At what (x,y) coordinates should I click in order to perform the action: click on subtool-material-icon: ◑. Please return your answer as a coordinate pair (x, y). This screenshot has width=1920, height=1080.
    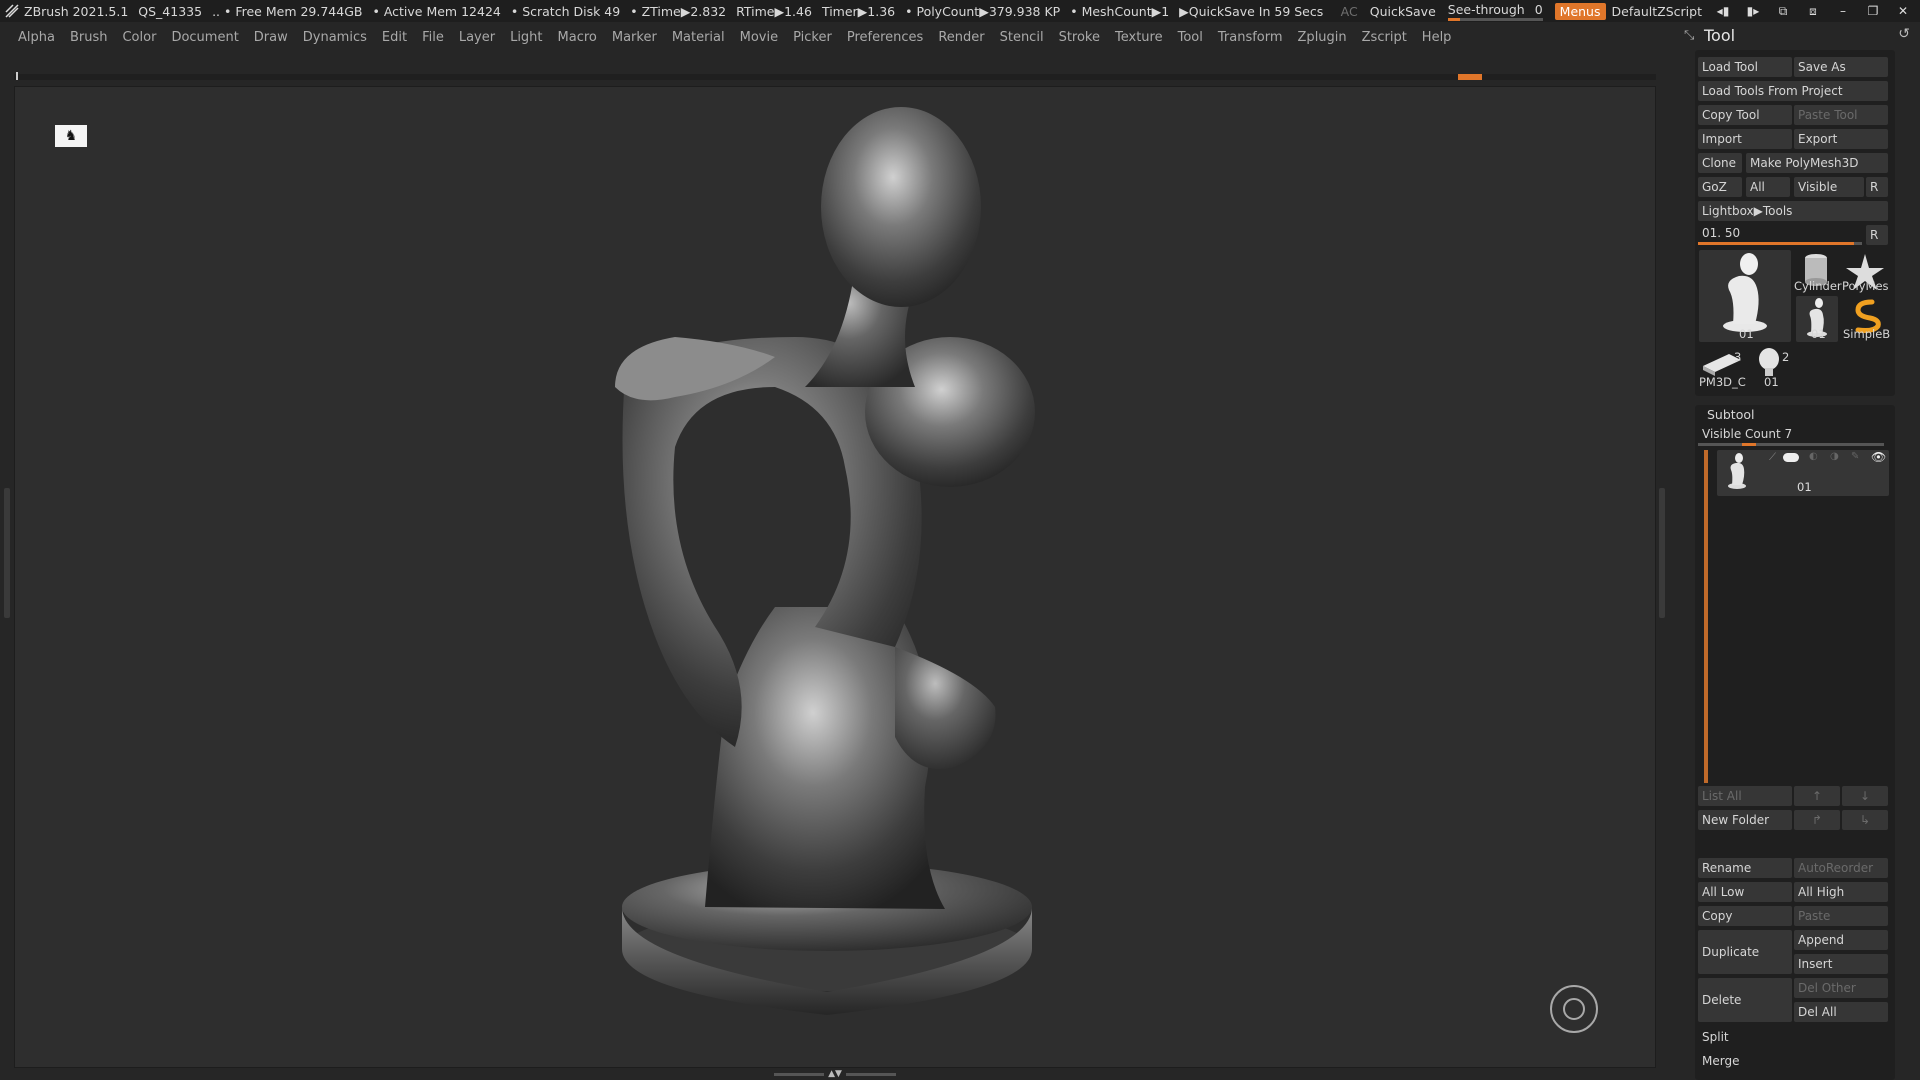
    Looking at the image, I should click on (1834, 456).